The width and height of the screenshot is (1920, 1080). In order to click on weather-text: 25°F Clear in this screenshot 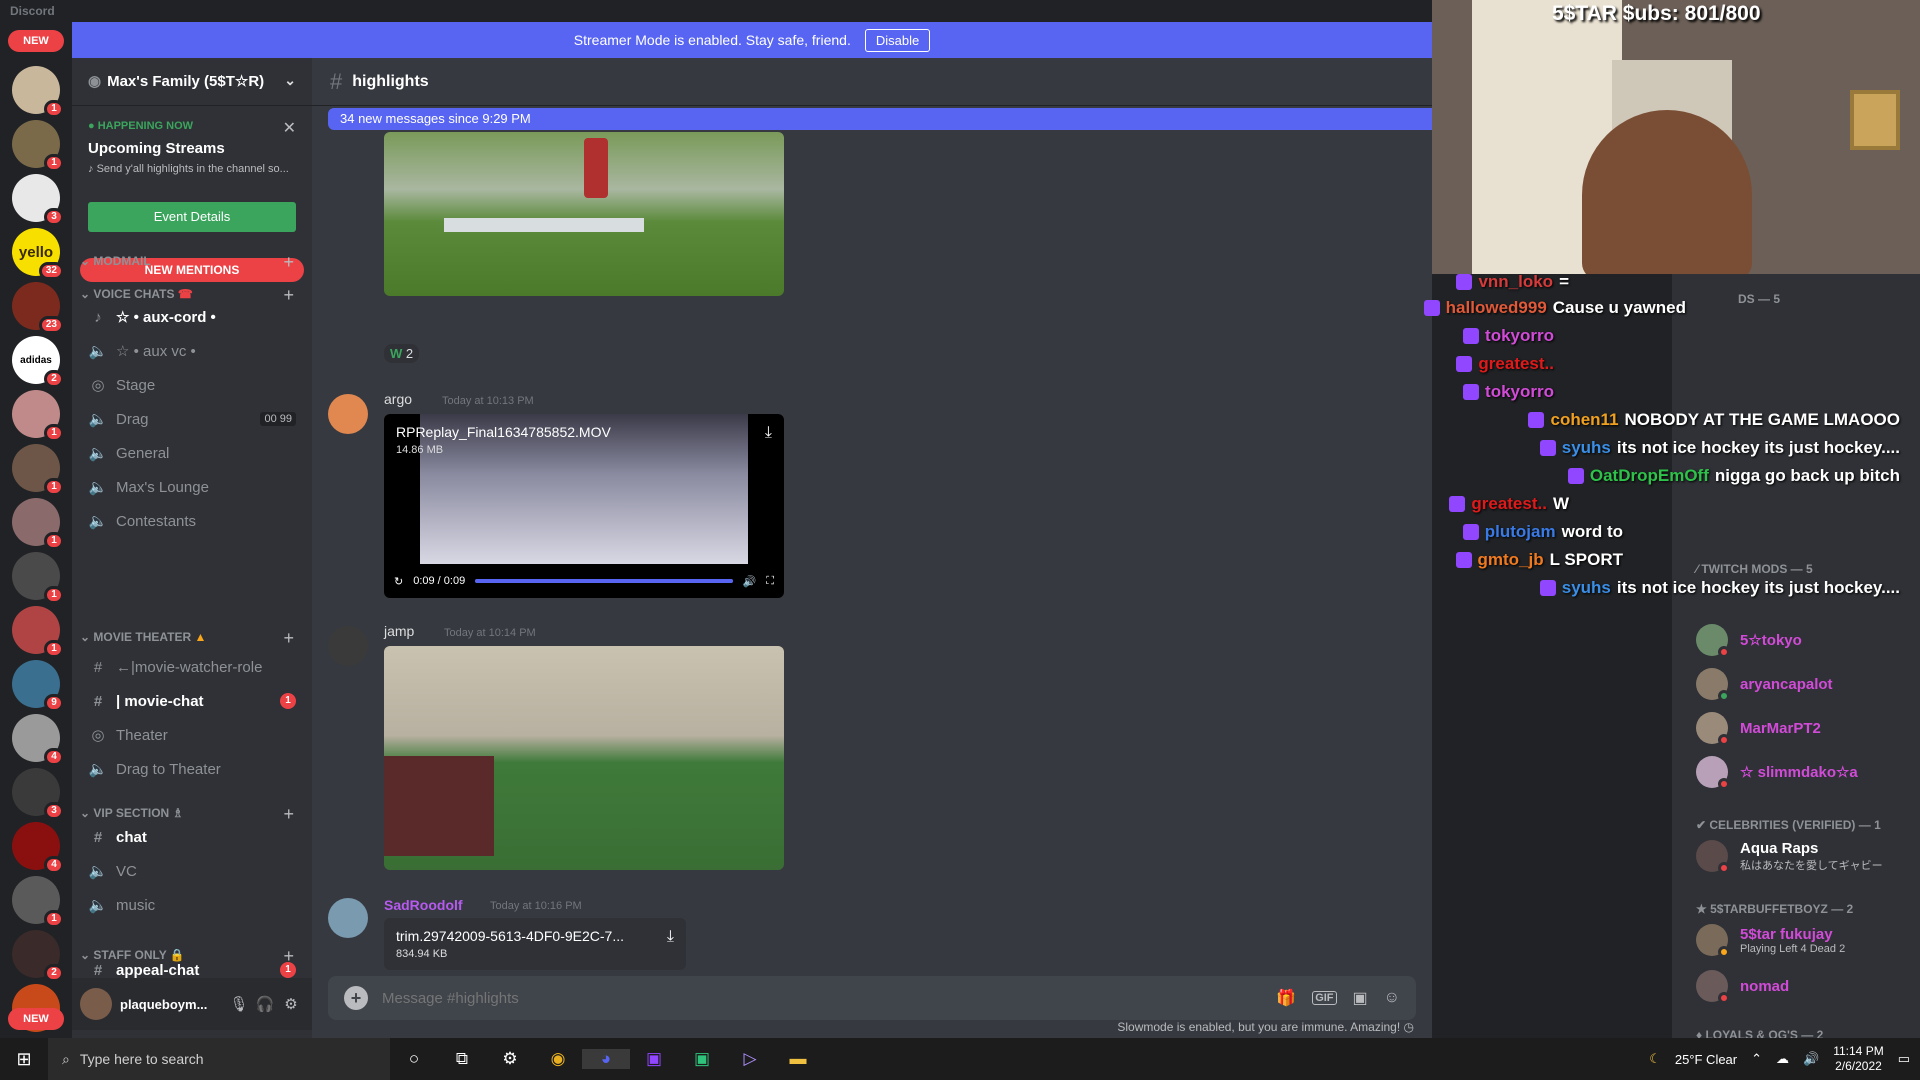, I will do `click(1706, 1059)`.